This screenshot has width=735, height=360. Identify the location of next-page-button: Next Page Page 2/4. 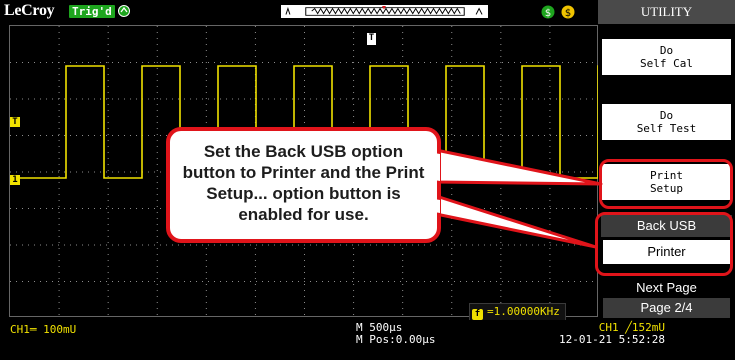
(666, 298).